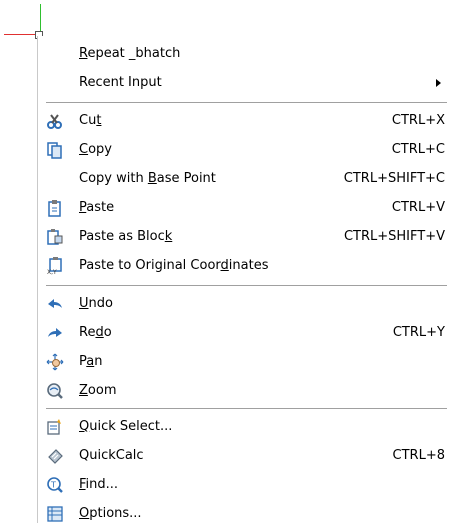 This screenshot has width=454, height=527. Describe the element at coordinates (245, 362) in the screenshot. I see `menu-item-pan: Pan` at that location.